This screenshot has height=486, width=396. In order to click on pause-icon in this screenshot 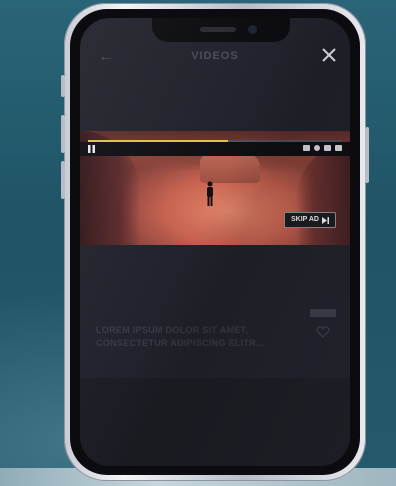, I will do `click(91, 149)`.